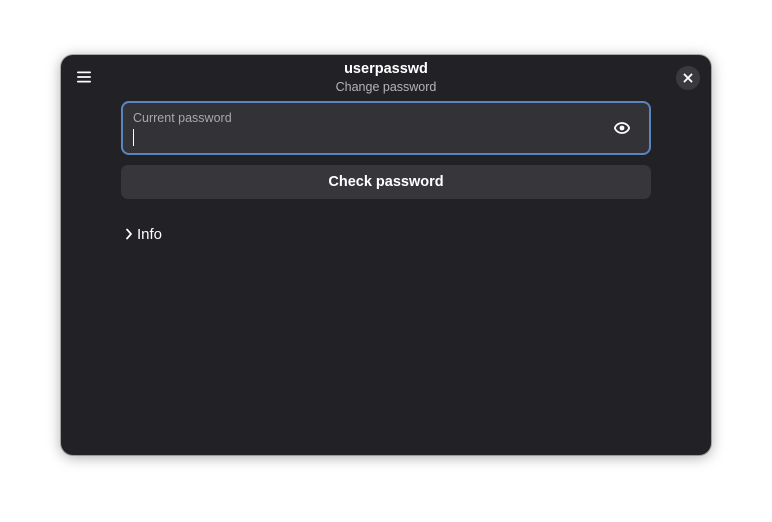  Describe the element at coordinates (386, 128) in the screenshot. I see `current-password-entry: Current password` at that location.